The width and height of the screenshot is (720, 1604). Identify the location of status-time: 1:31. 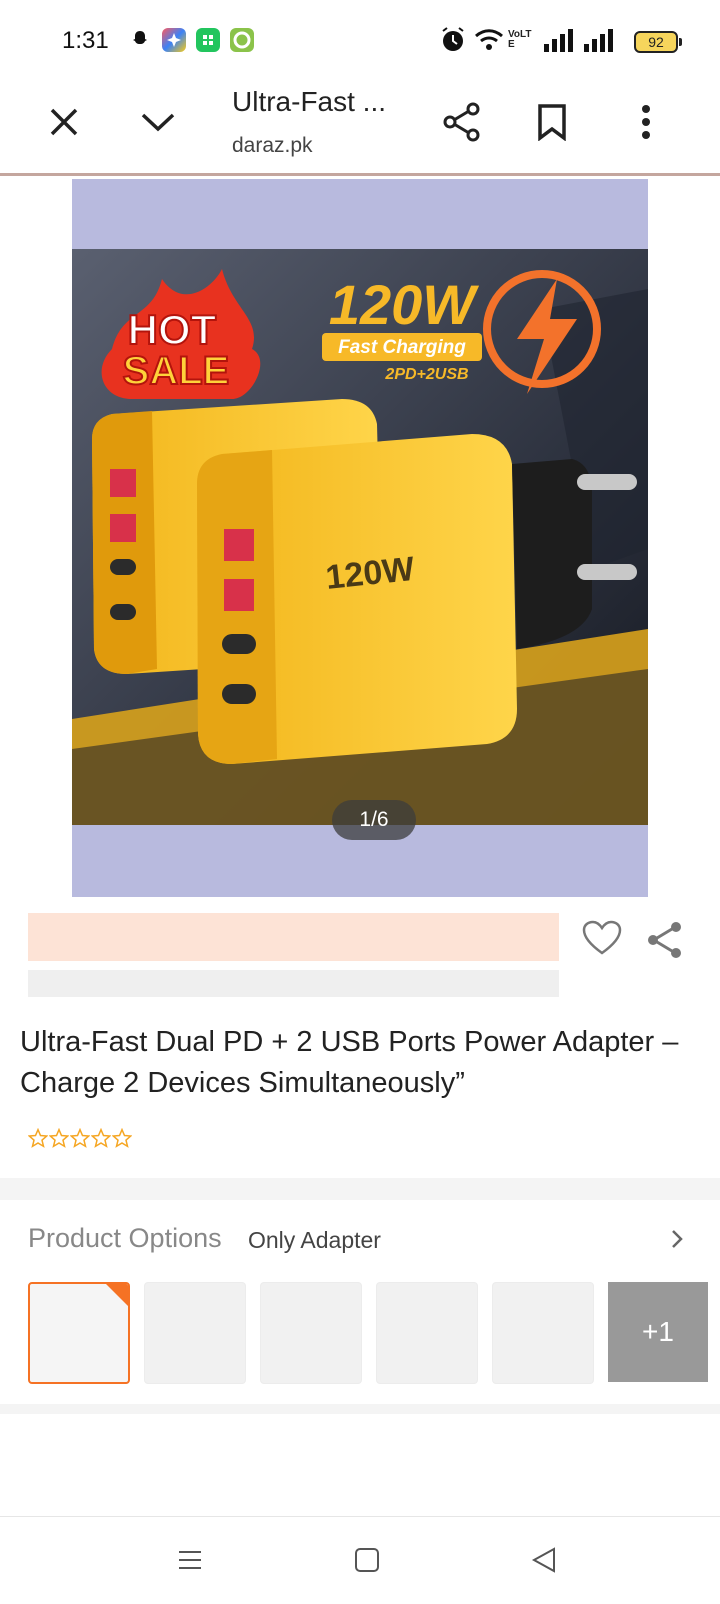
(85, 40).